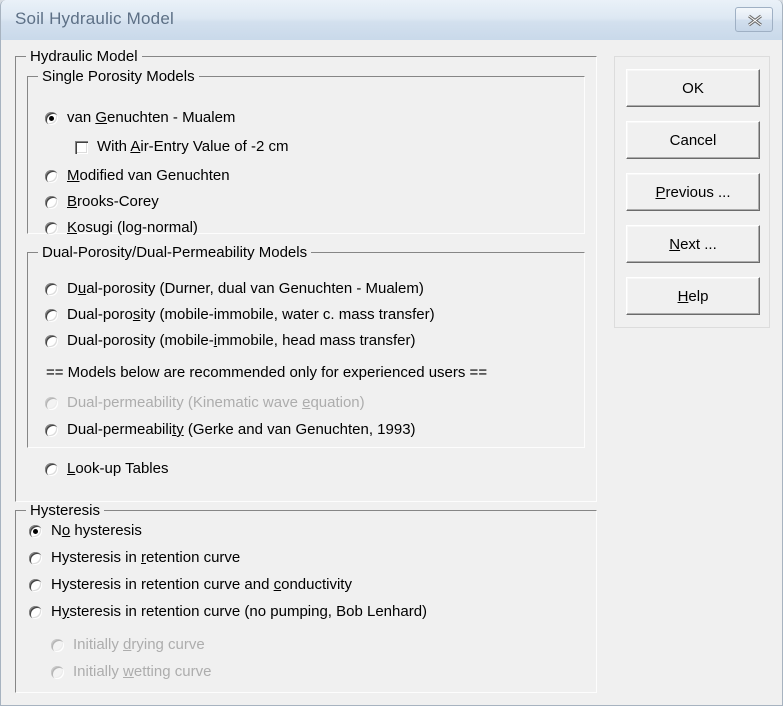 This screenshot has height=706, width=783. What do you see at coordinates (391, 20) in the screenshot?
I see `title-bar: Soil Hydraulic Model` at bounding box center [391, 20].